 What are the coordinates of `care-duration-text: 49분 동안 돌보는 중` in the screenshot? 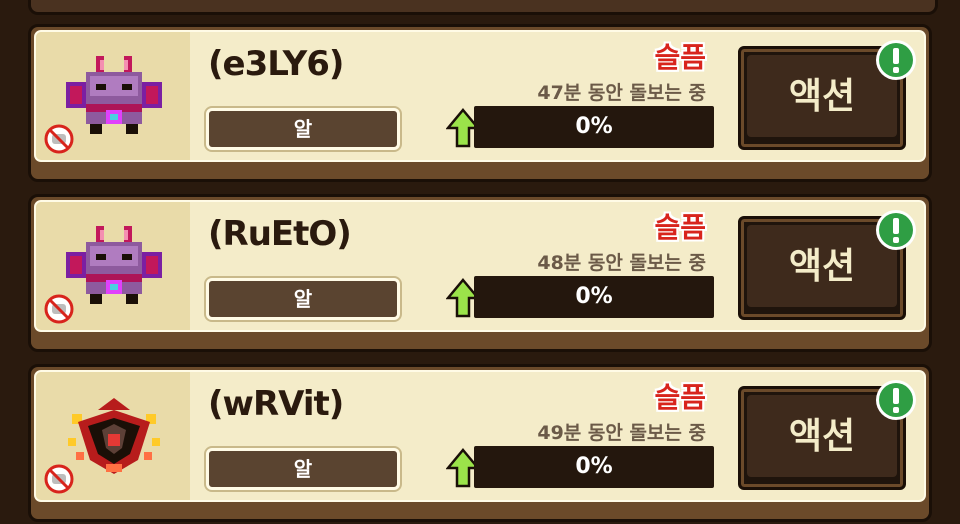 It's located at (621, 433).